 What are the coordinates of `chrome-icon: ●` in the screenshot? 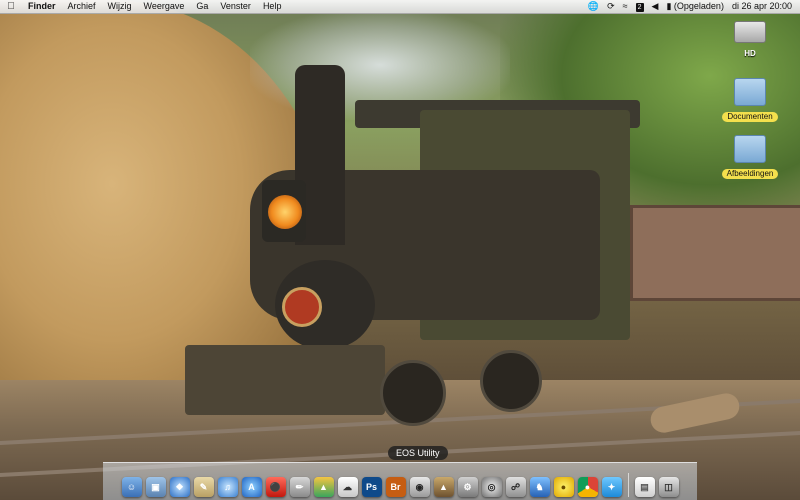 It's located at (587, 487).